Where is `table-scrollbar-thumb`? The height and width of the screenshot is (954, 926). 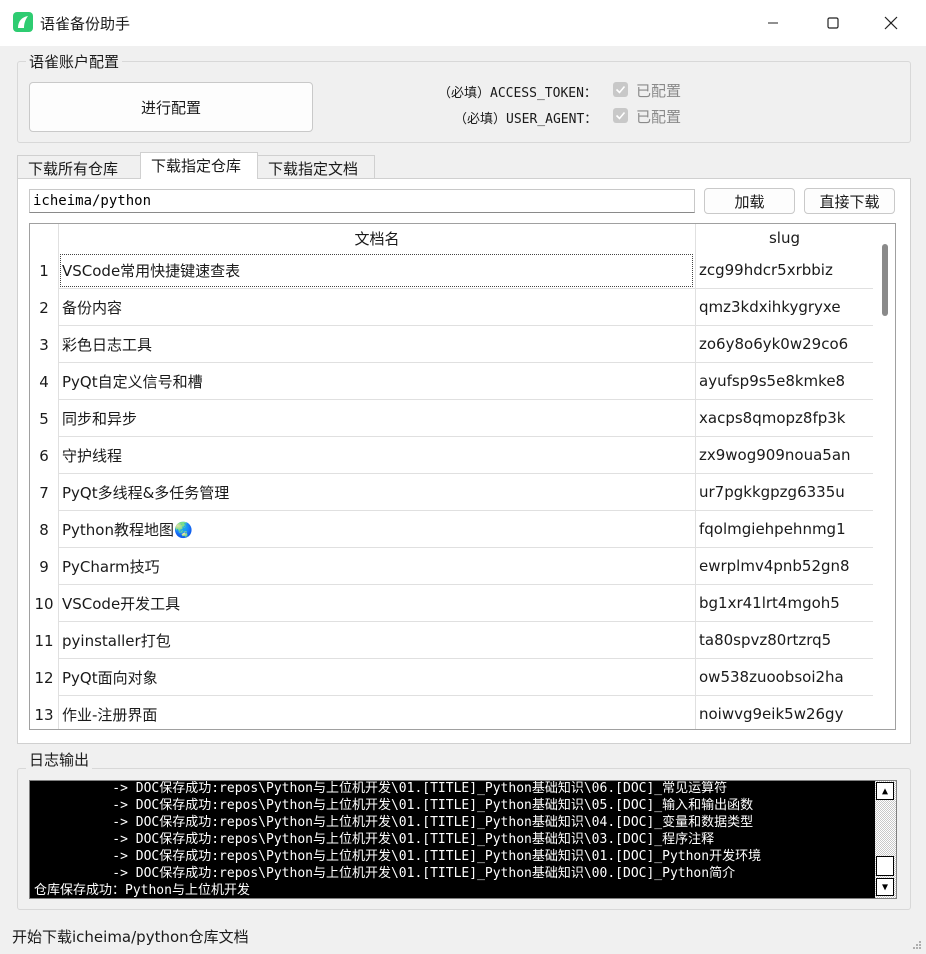
table-scrollbar-thumb is located at coordinates (885, 280).